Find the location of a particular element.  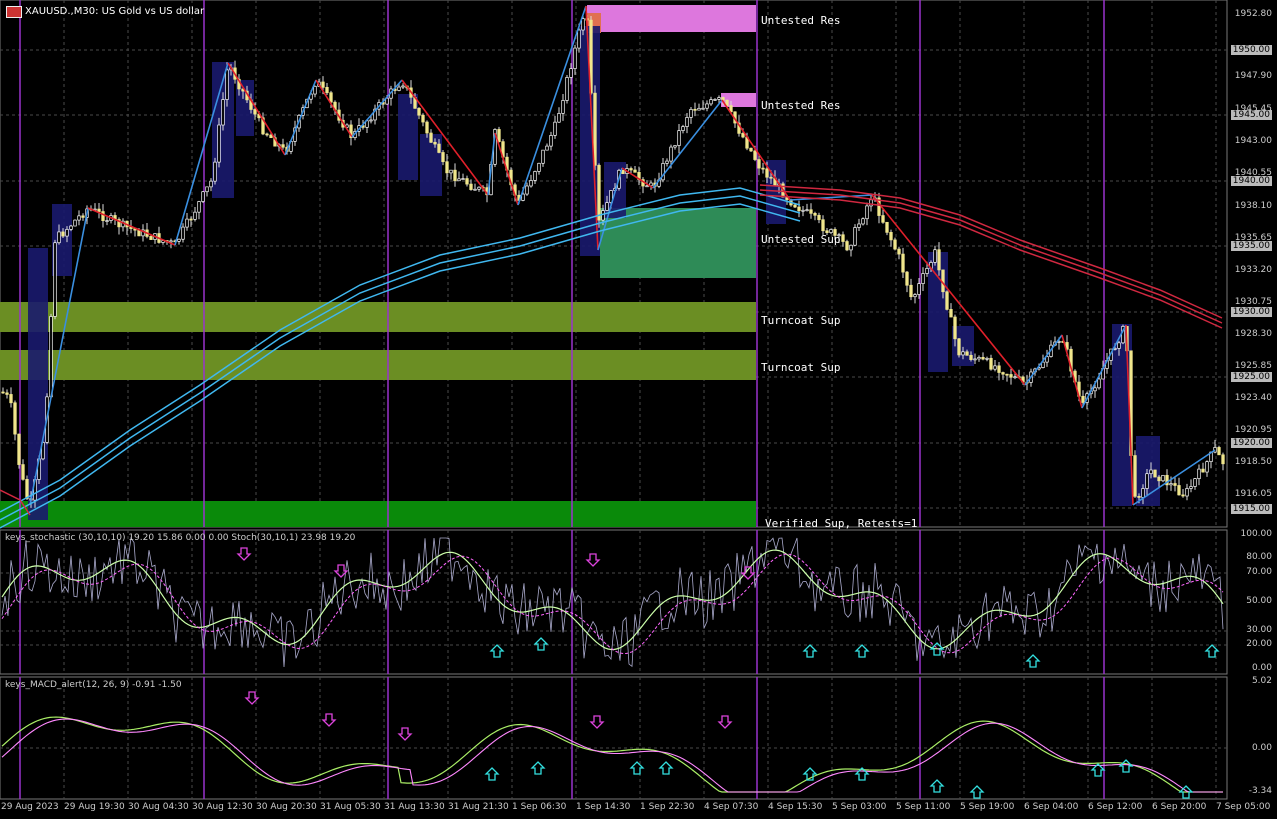

price-level-box: 1930.00 is located at coordinates (1251, 312).